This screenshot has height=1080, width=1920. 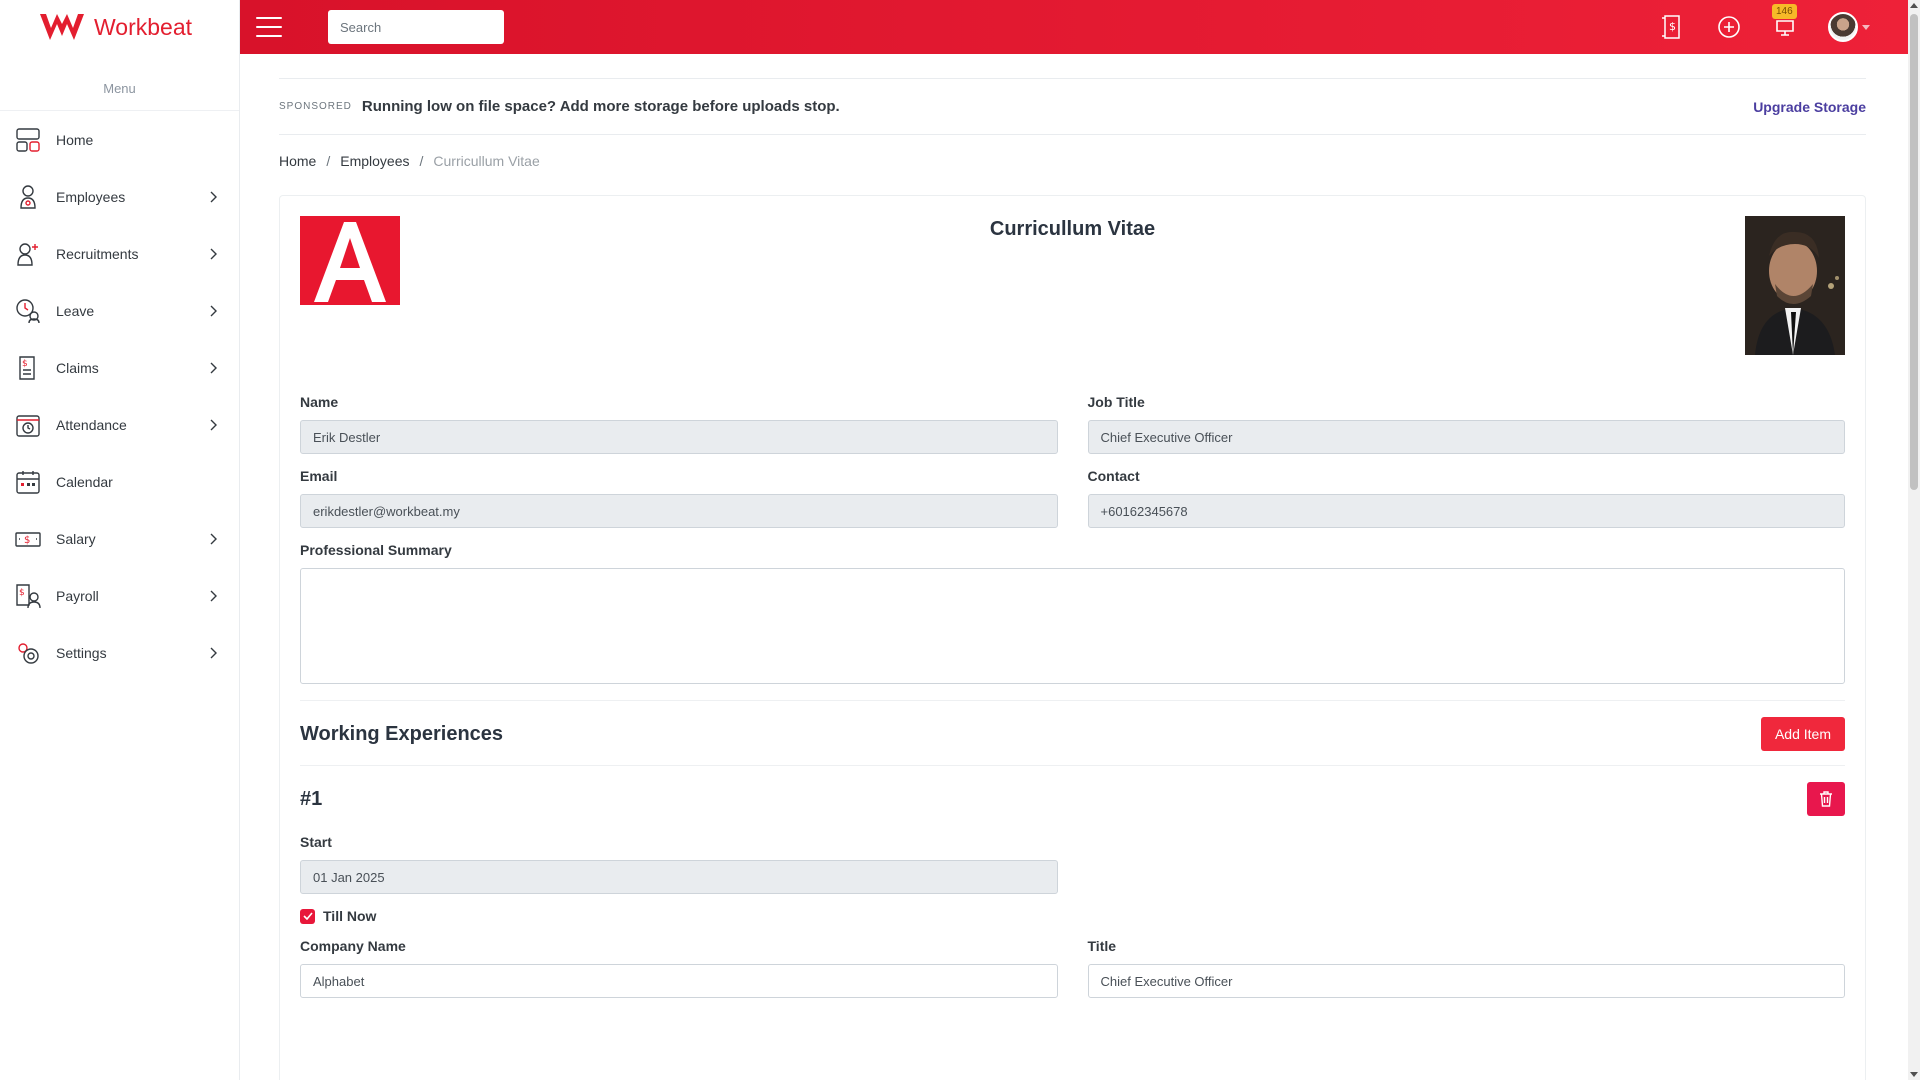 What do you see at coordinates (350, 260) in the screenshot?
I see `company-logo` at bounding box center [350, 260].